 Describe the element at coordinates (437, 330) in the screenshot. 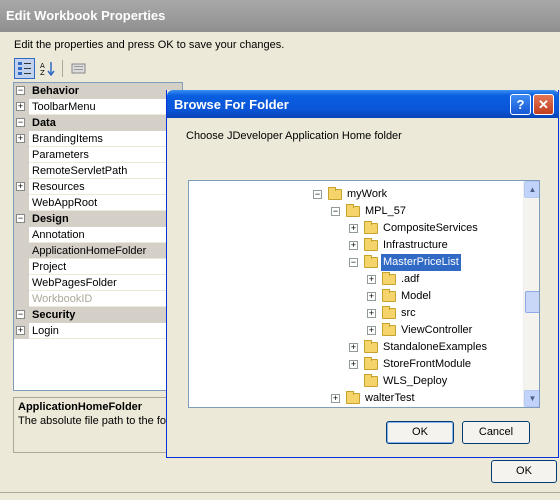

I see `folder-name: ViewController` at that location.